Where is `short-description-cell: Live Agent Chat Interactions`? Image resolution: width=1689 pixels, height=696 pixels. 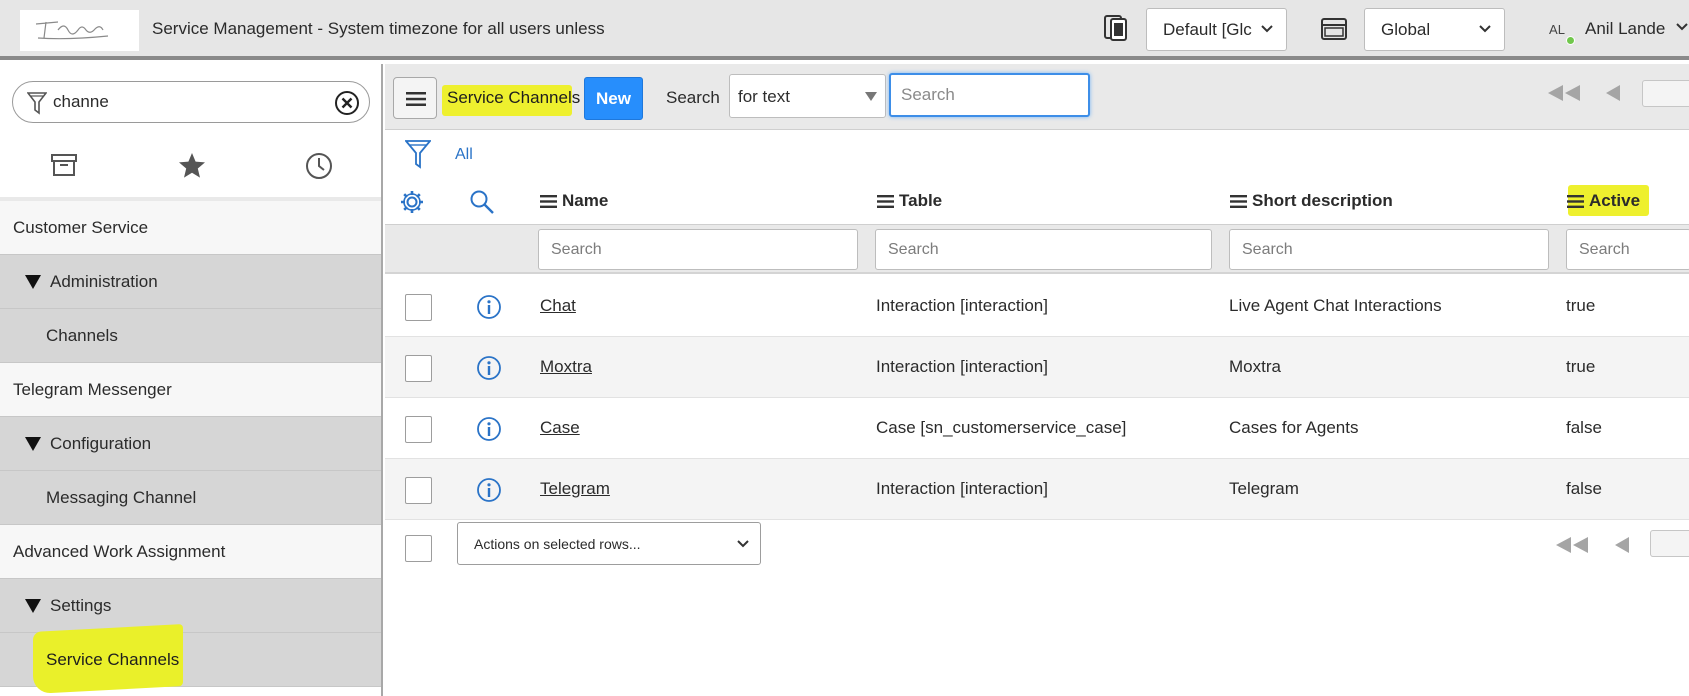
short-description-cell: Live Agent Chat Interactions is located at coordinates (1335, 305).